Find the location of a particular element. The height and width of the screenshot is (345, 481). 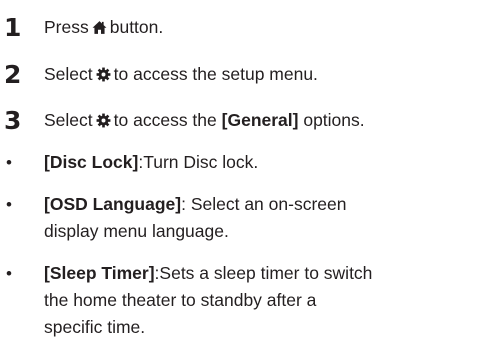

step-text: Select to access the setup menu. is located at coordinates (260, 74).